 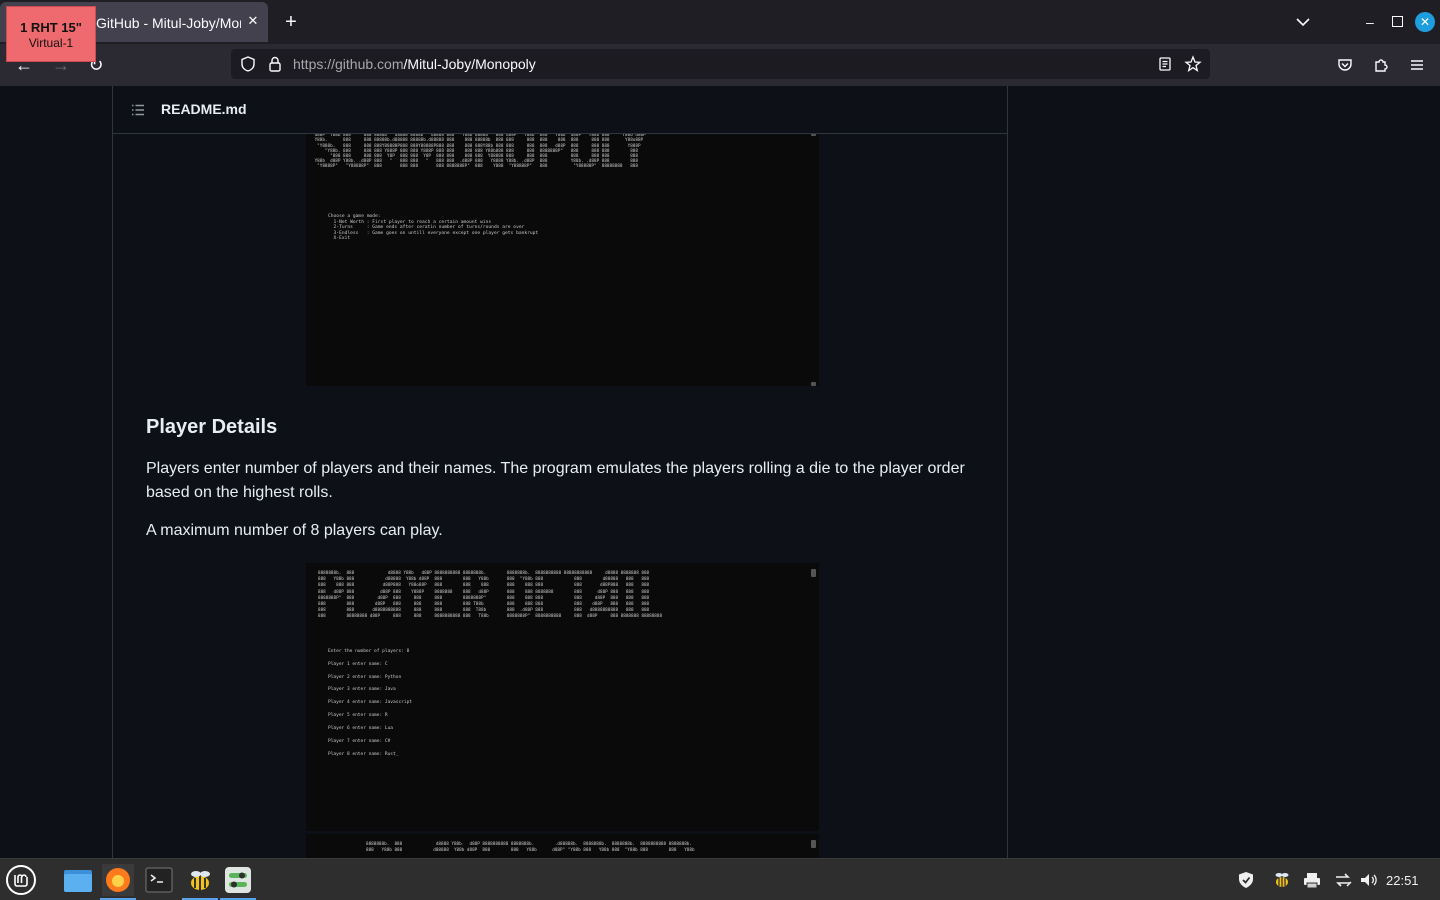 I want to click on taskbar: 22:51, so click(x=720, y=879).